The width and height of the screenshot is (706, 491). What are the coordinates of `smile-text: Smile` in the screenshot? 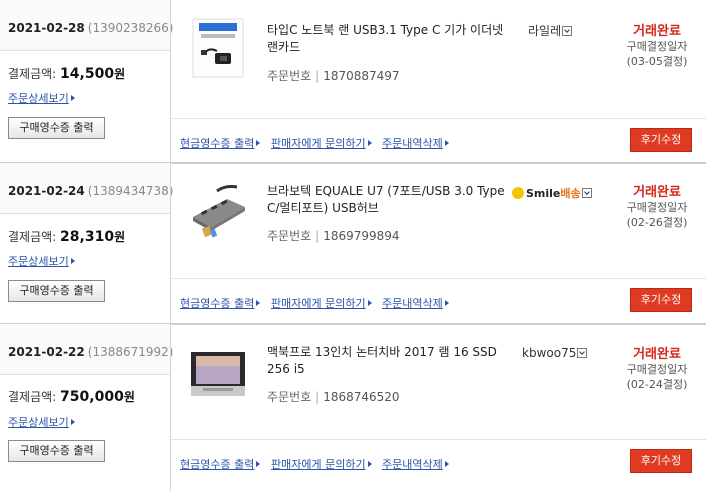 It's located at (543, 193).